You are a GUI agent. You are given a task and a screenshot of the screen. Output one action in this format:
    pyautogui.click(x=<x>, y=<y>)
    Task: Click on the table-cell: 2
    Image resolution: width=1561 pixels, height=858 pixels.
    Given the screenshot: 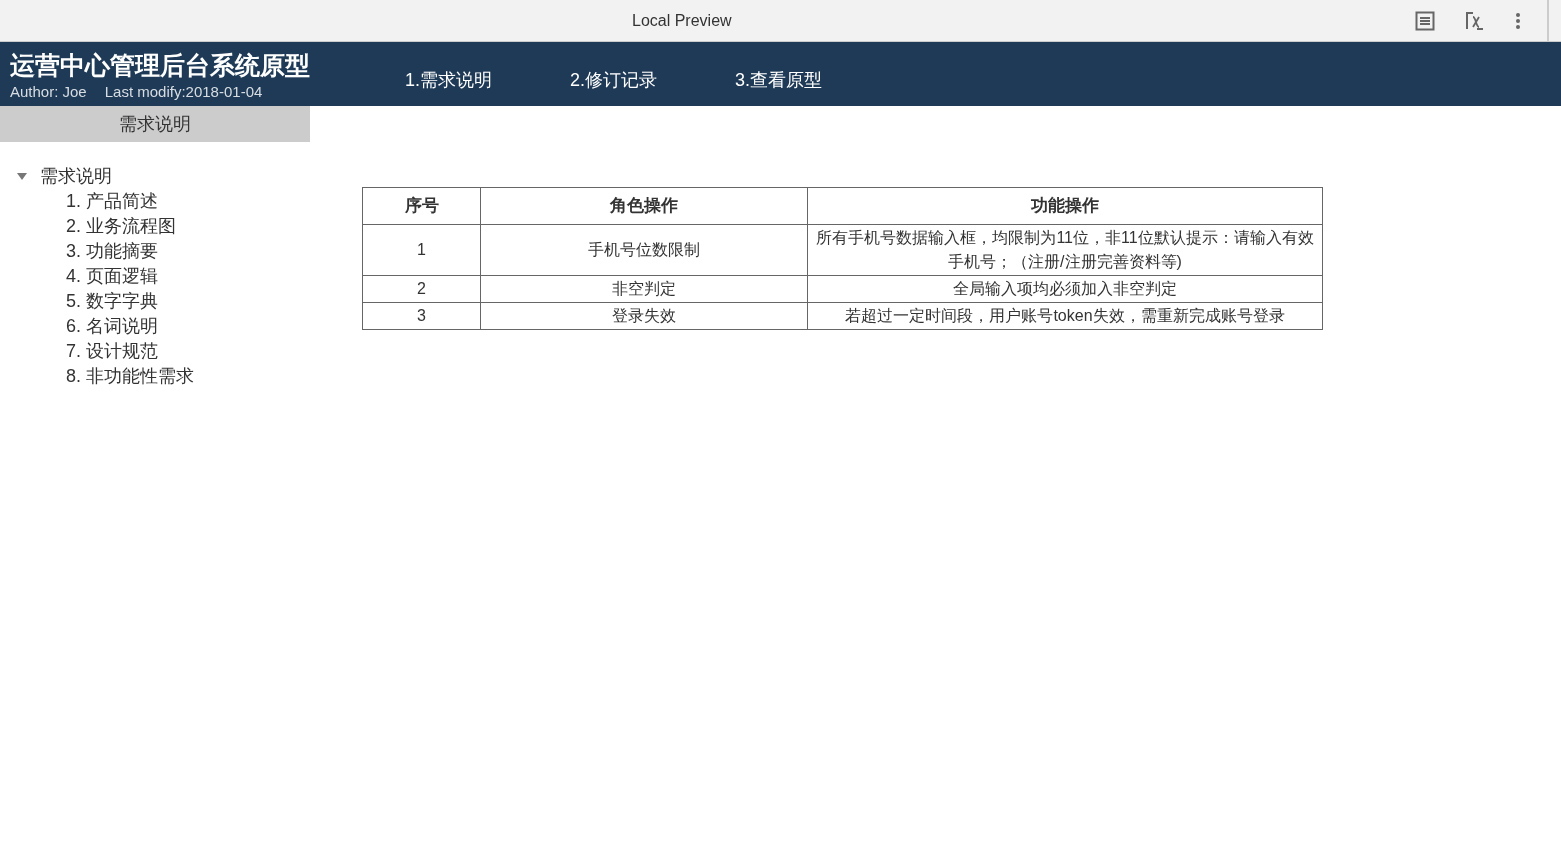 What is the action you would take?
    pyautogui.click(x=421, y=289)
    